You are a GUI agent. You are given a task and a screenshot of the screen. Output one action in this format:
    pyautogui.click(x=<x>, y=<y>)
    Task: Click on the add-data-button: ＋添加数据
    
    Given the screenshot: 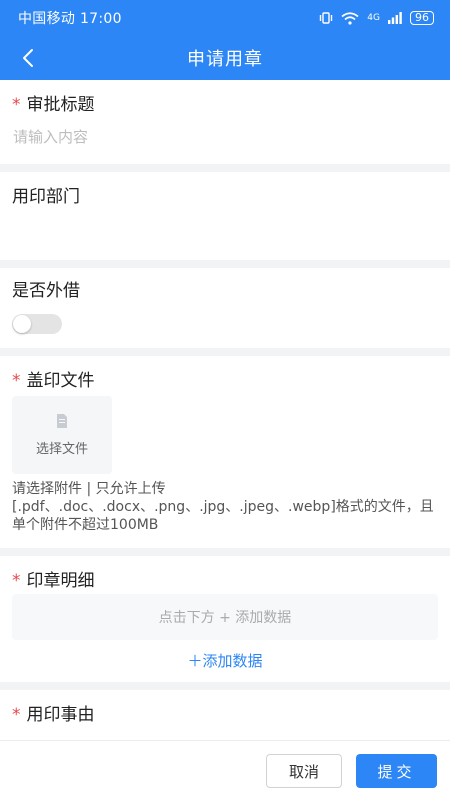 What is the action you would take?
    pyautogui.click(x=225, y=660)
    